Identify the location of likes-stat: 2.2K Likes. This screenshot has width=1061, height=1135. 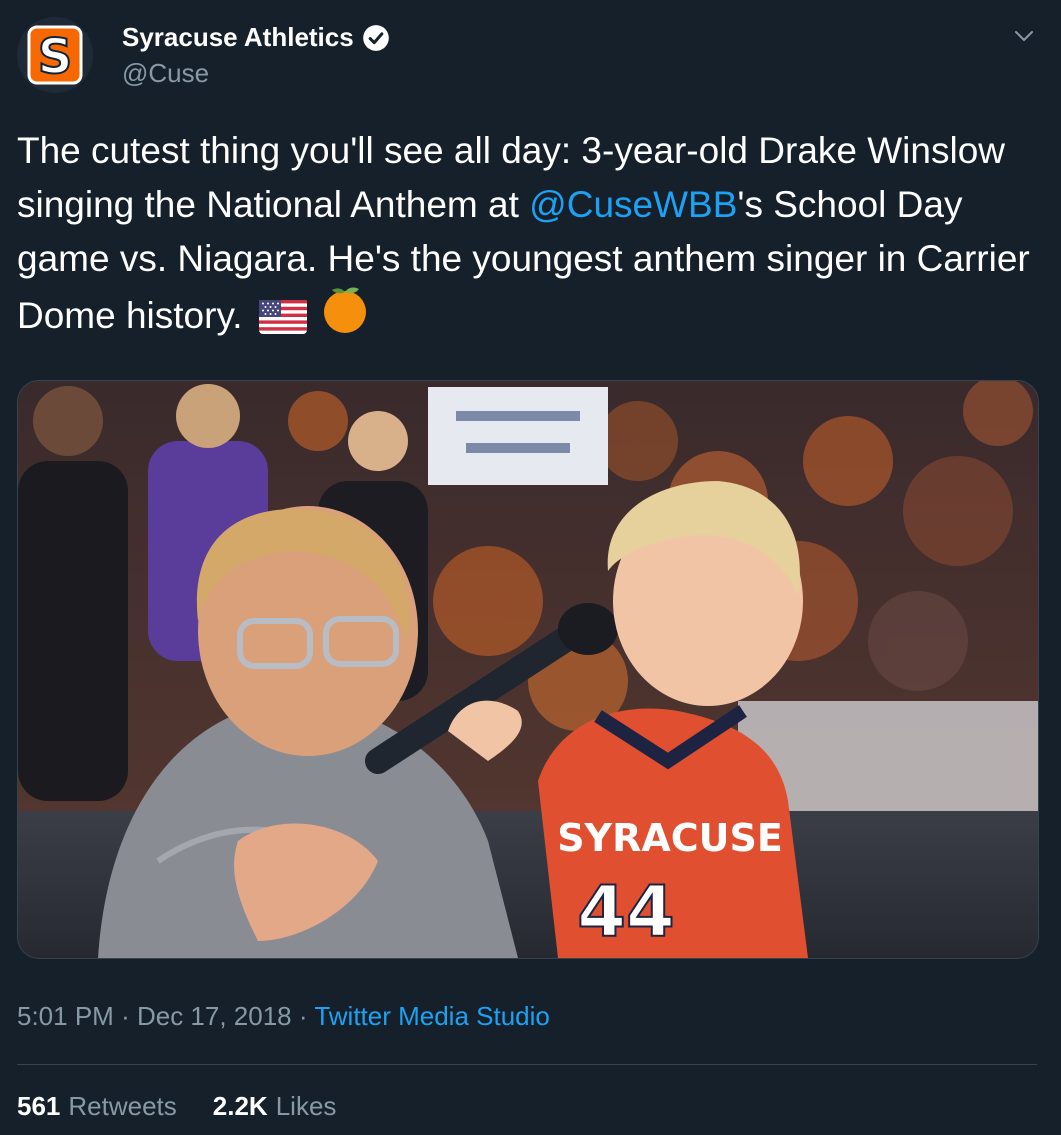
(275, 1106).